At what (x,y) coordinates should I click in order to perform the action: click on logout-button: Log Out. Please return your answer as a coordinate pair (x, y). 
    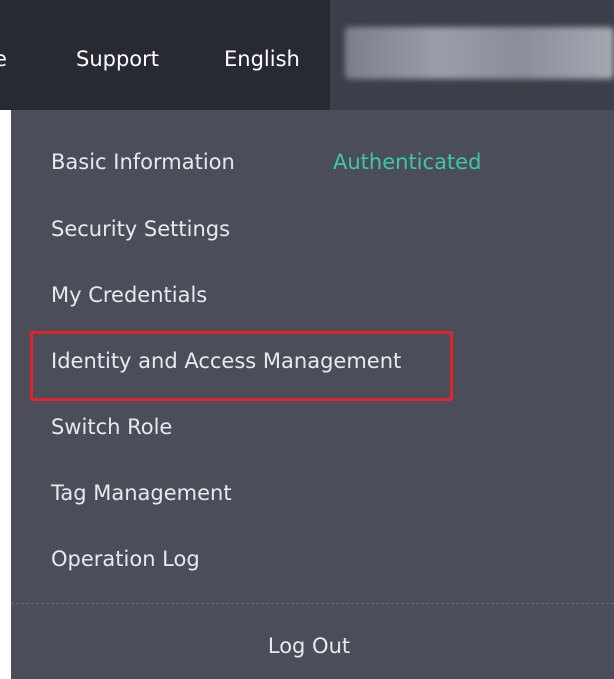
    Looking at the image, I should click on (309, 646).